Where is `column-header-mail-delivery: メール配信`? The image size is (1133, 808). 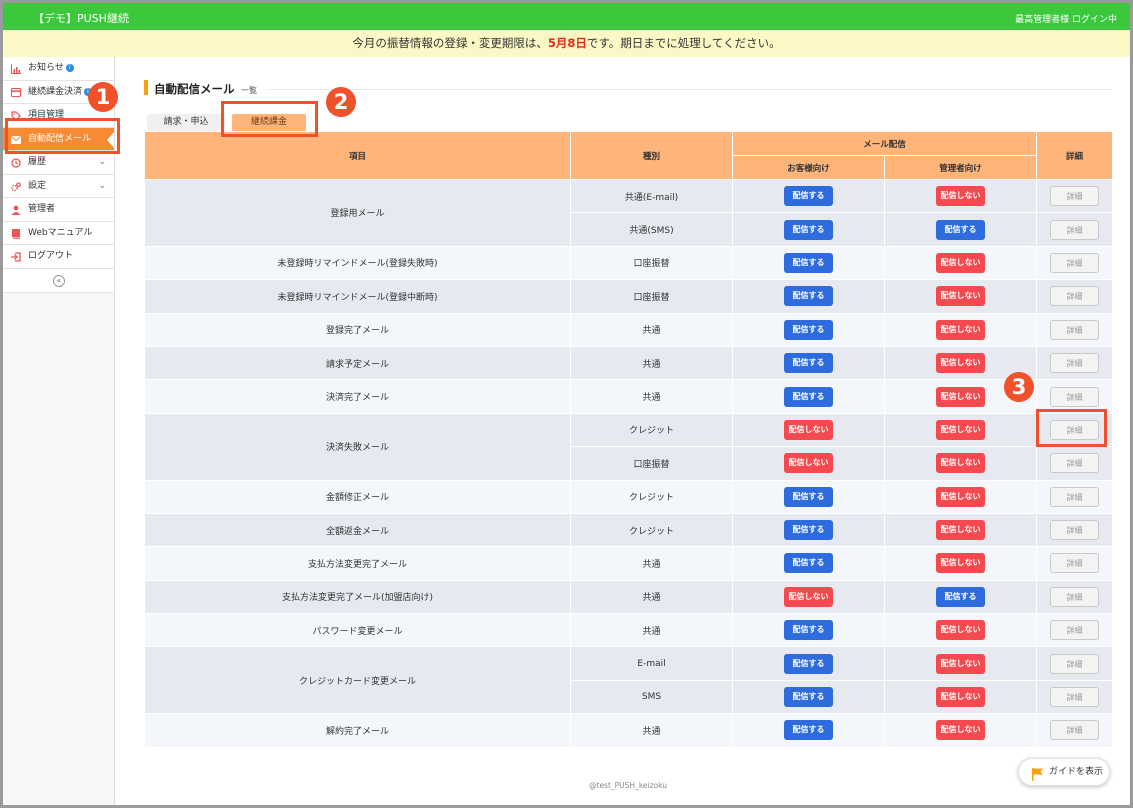 column-header-mail-delivery: メール配信 is located at coordinates (884, 143).